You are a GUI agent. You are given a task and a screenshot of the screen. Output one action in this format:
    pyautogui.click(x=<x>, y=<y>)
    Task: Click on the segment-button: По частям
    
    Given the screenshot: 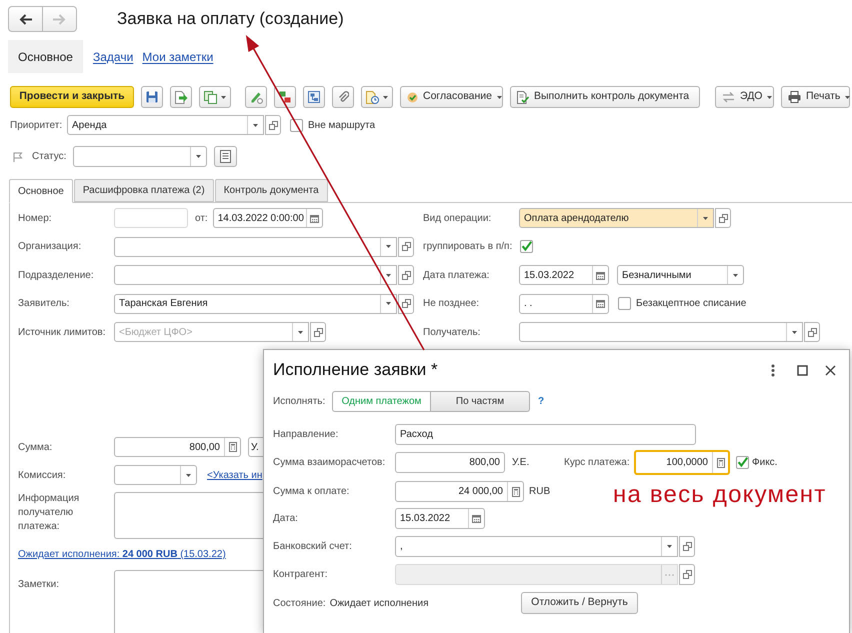 What is the action you would take?
    pyautogui.click(x=480, y=401)
    